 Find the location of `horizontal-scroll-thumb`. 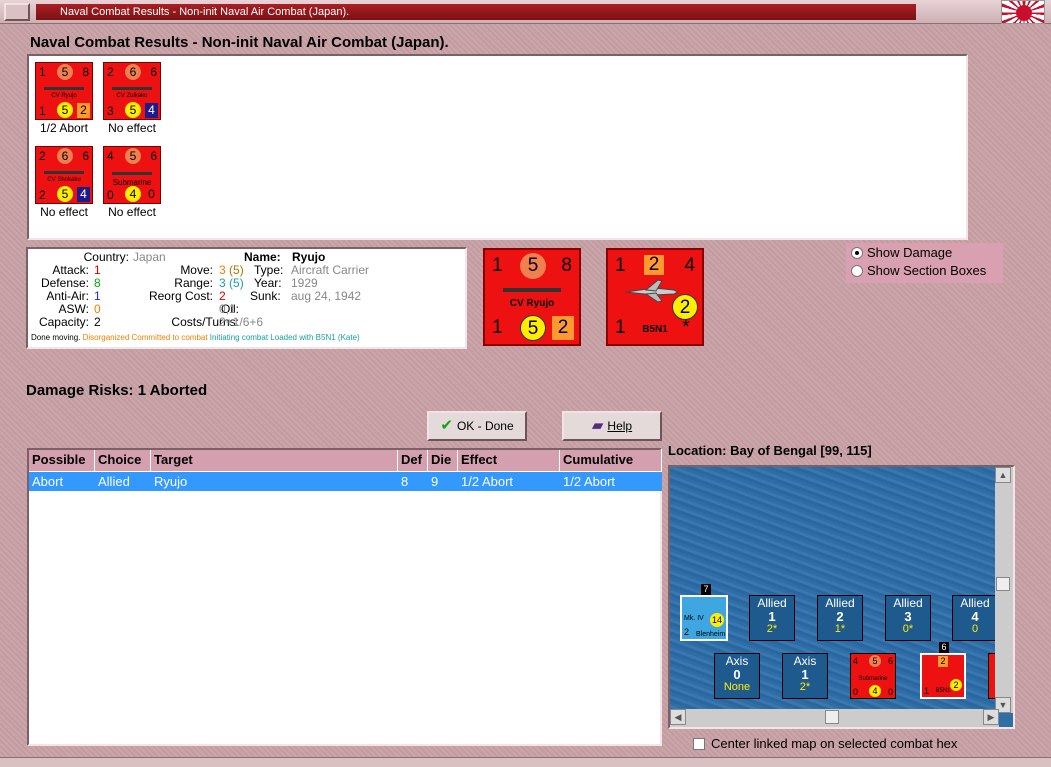

horizontal-scroll-thumb is located at coordinates (832, 717).